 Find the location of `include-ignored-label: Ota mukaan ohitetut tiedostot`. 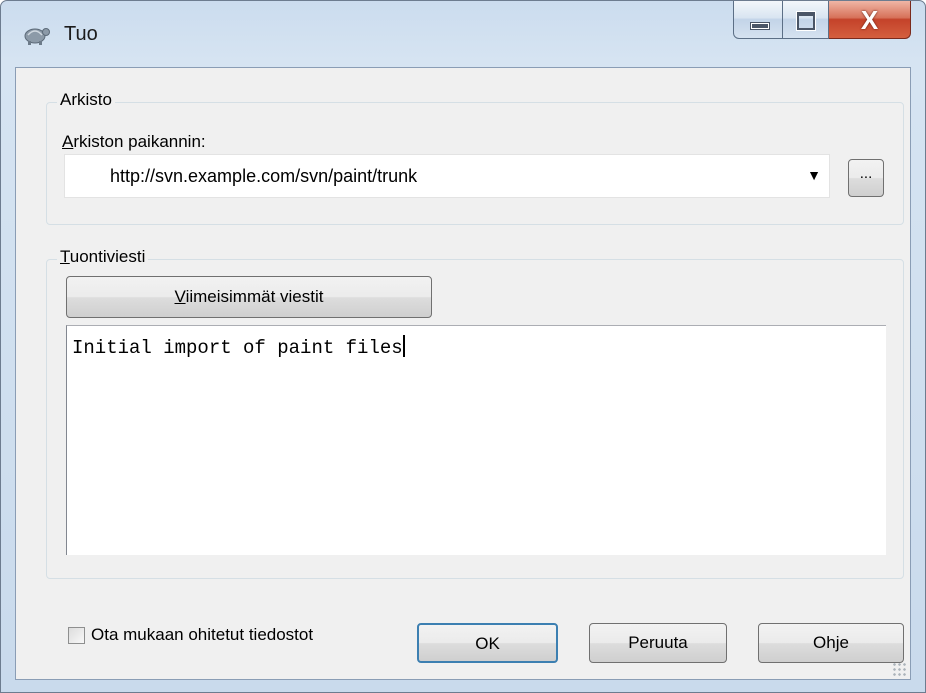

include-ignored-label: Ota mukaan ohitetut tiedostot is located at coordinates (202, 635).